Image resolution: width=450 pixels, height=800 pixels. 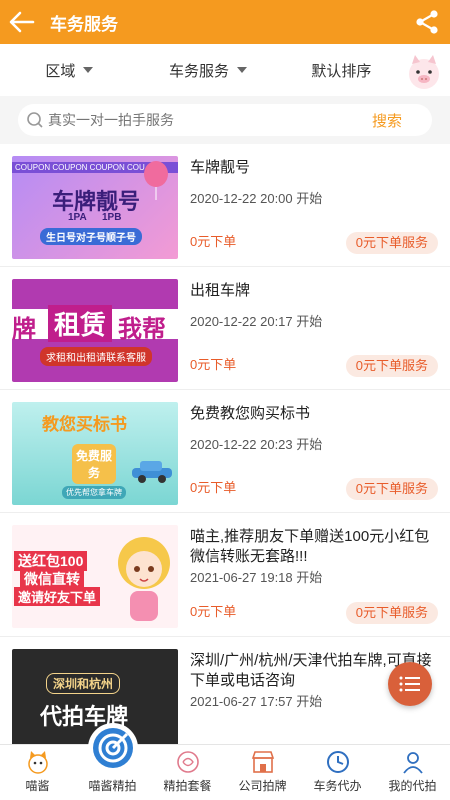 What do you see at coordinates (198, 120) in the screenshot?
I see `search-input` at bounding box center [198, 120].